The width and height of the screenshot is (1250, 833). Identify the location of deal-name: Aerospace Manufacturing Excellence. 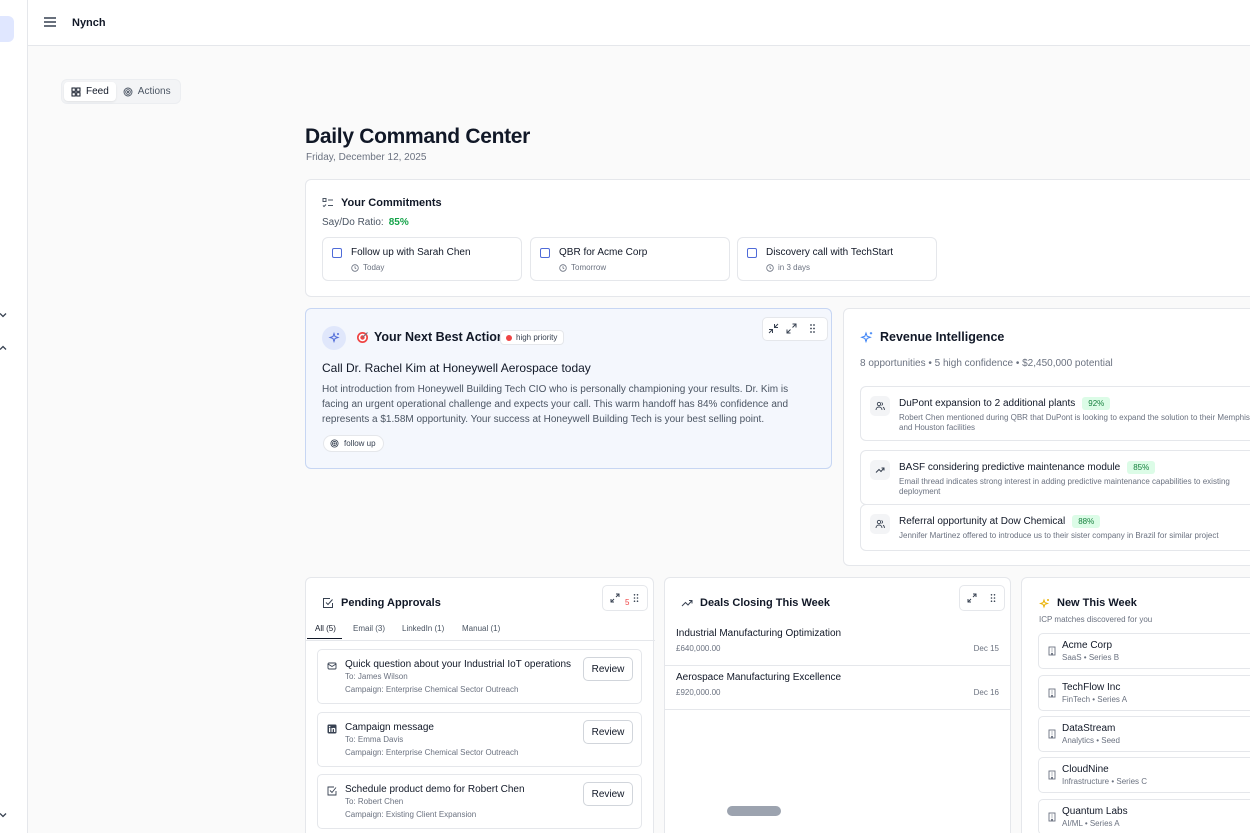
(759, 677).